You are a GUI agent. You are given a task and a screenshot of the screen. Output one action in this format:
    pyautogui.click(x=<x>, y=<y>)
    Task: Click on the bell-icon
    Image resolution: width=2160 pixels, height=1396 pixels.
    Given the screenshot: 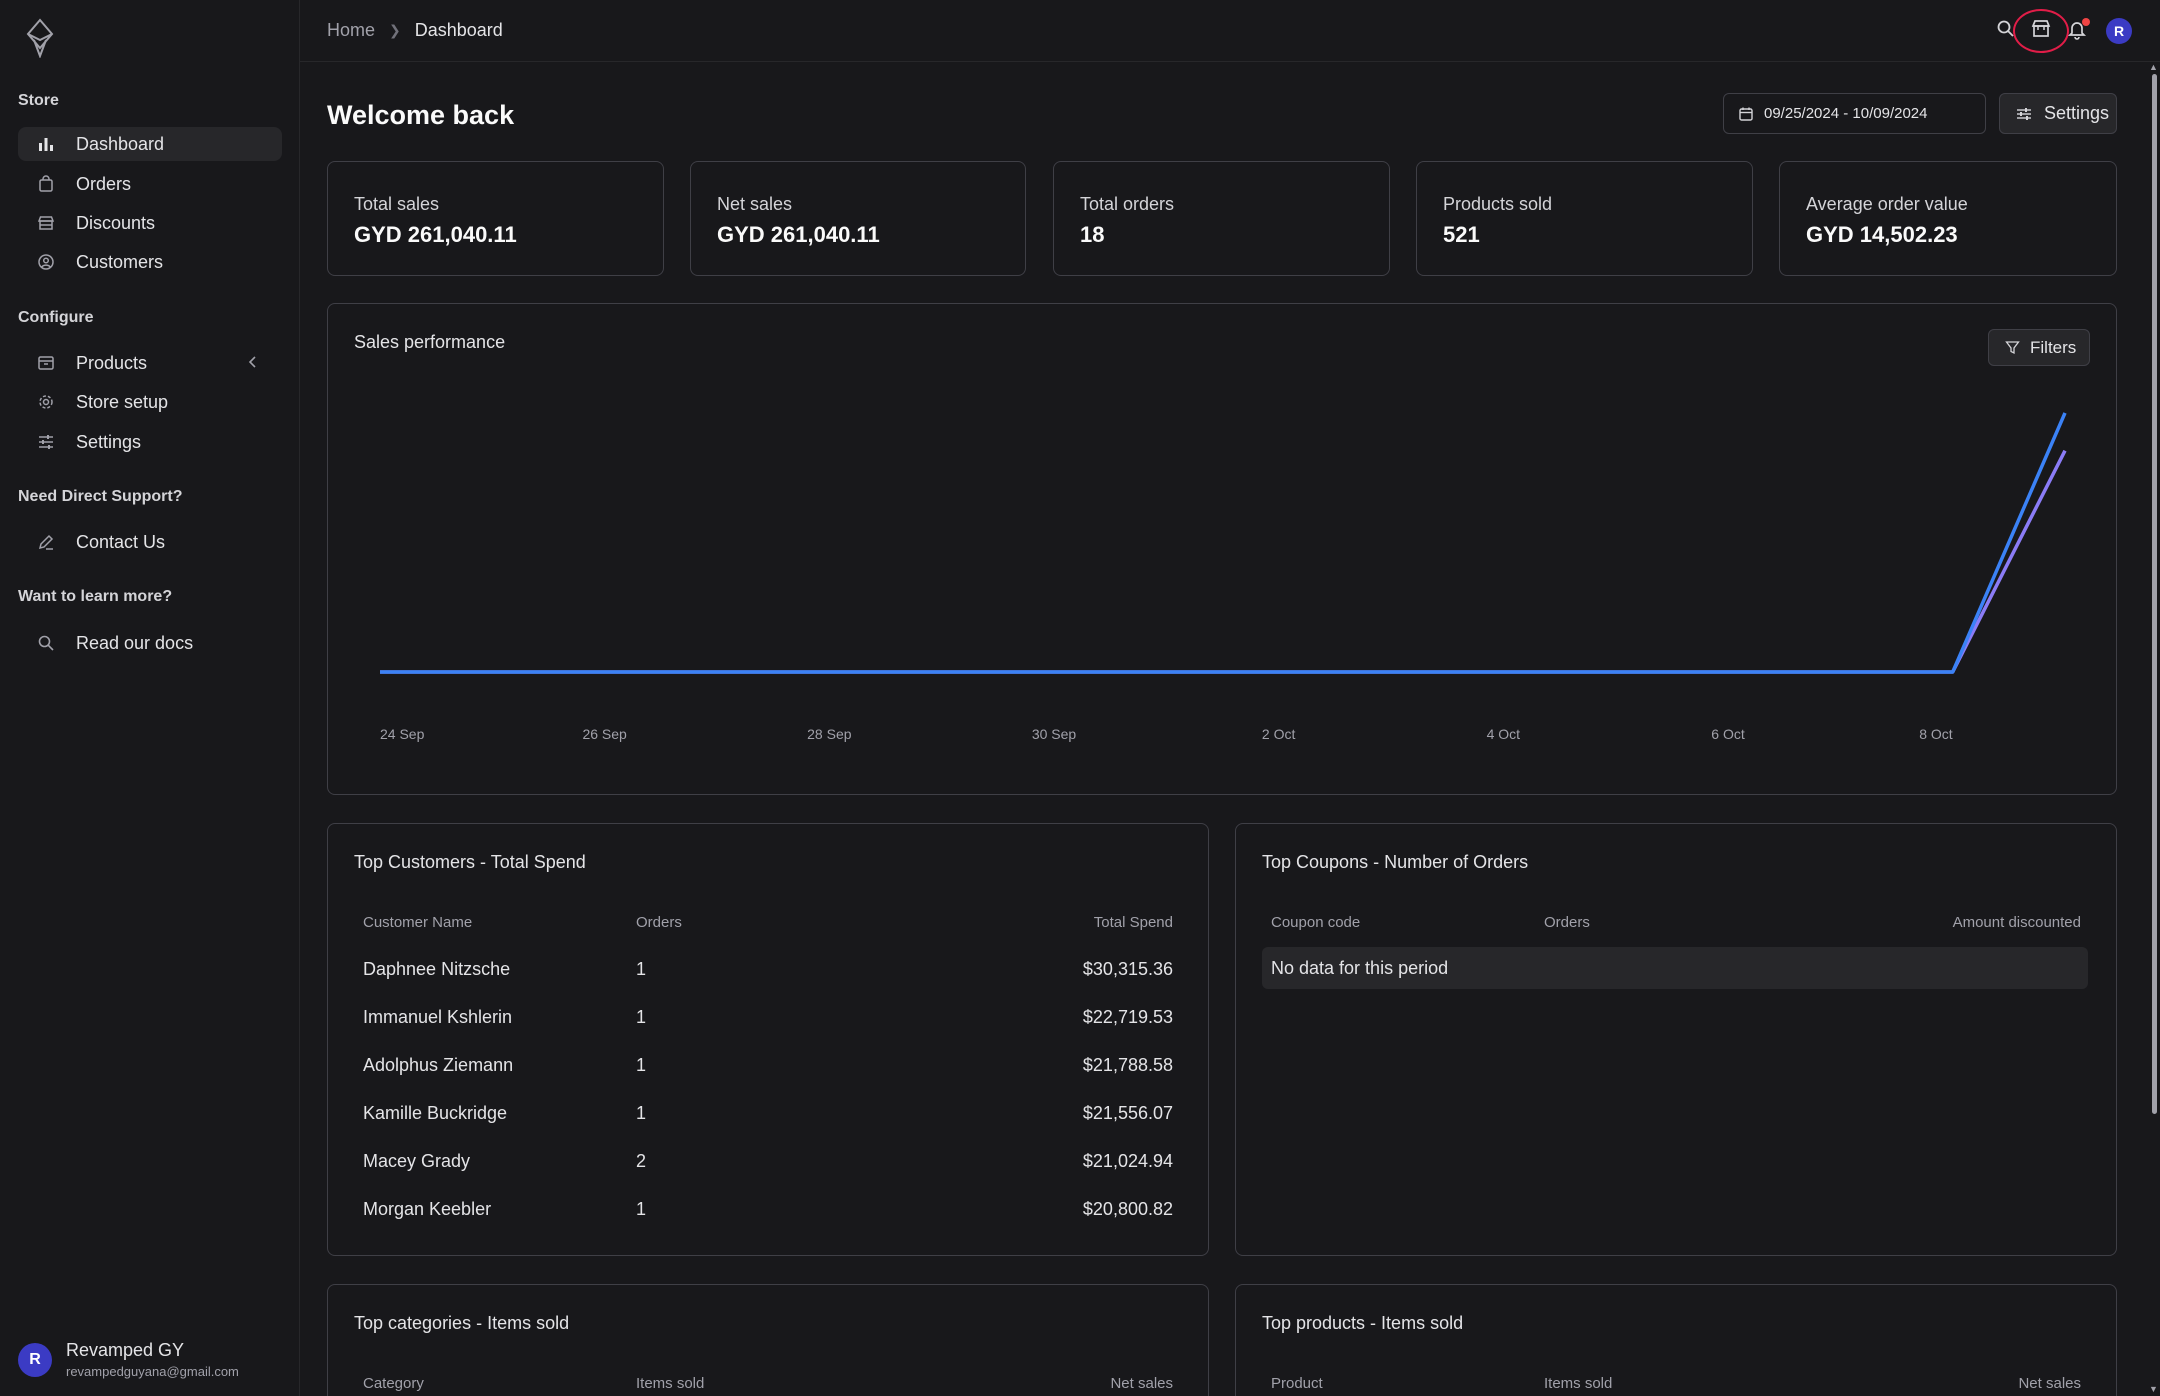 What is the action you would take?
    pyautogui.click(x=2078, y=30)
    